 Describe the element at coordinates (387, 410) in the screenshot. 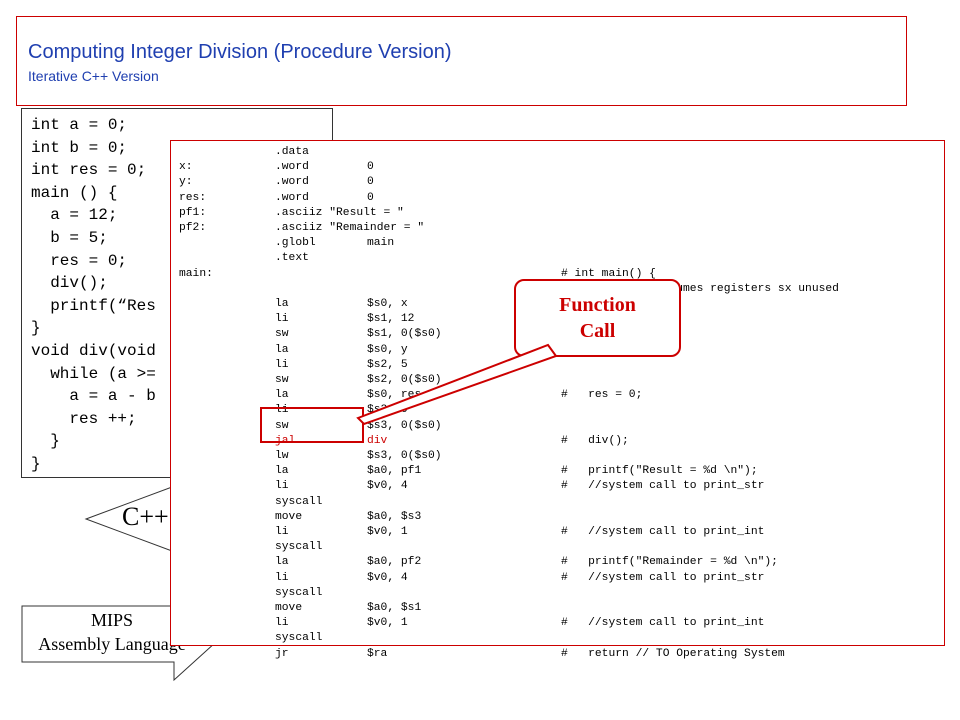

I see `asm-args: $s3, 0` at that location.